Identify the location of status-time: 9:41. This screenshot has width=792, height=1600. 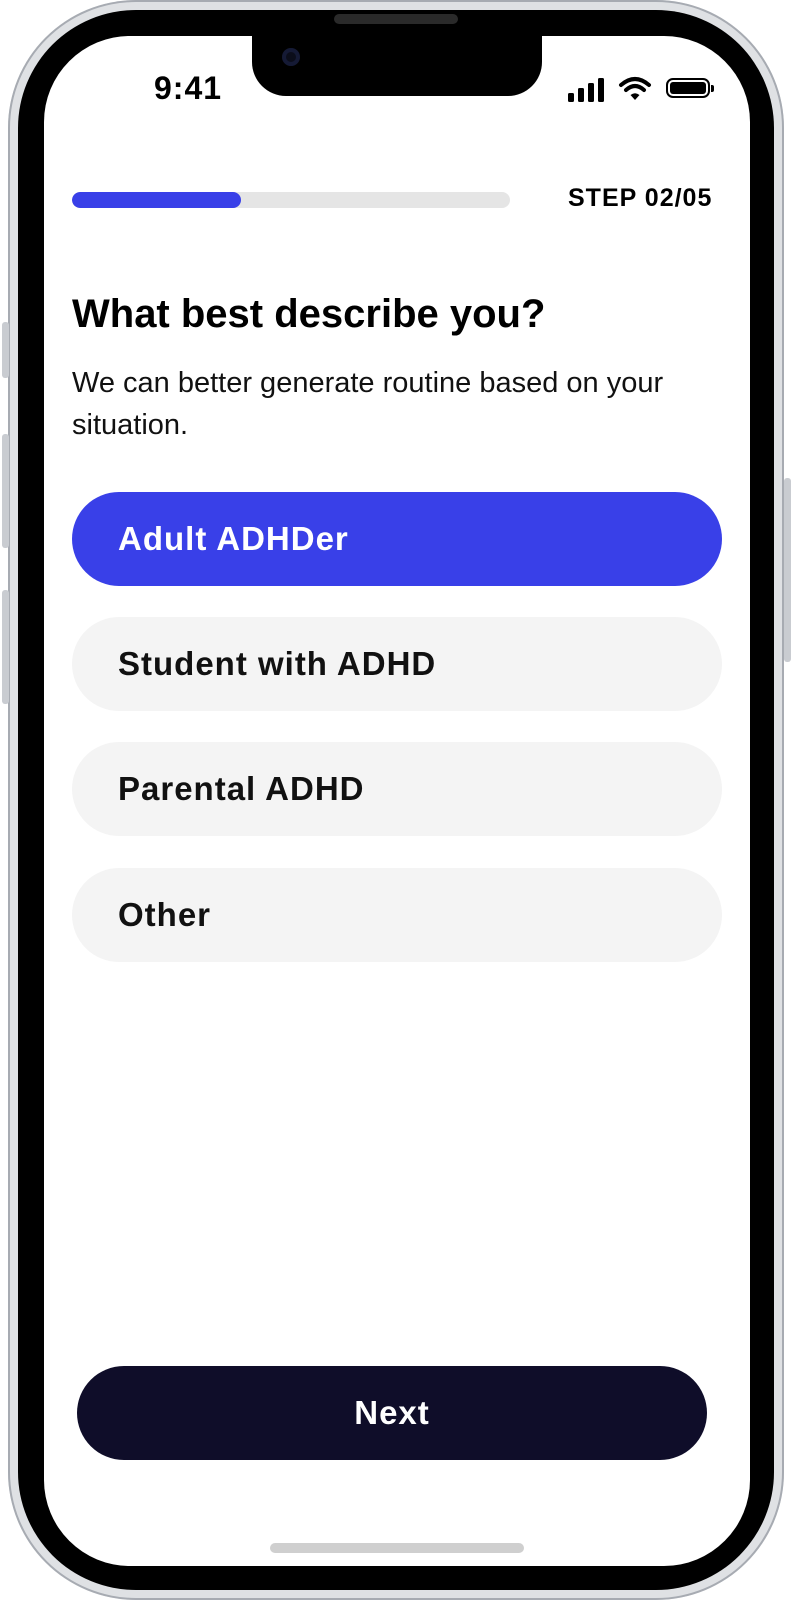
(188, 88).